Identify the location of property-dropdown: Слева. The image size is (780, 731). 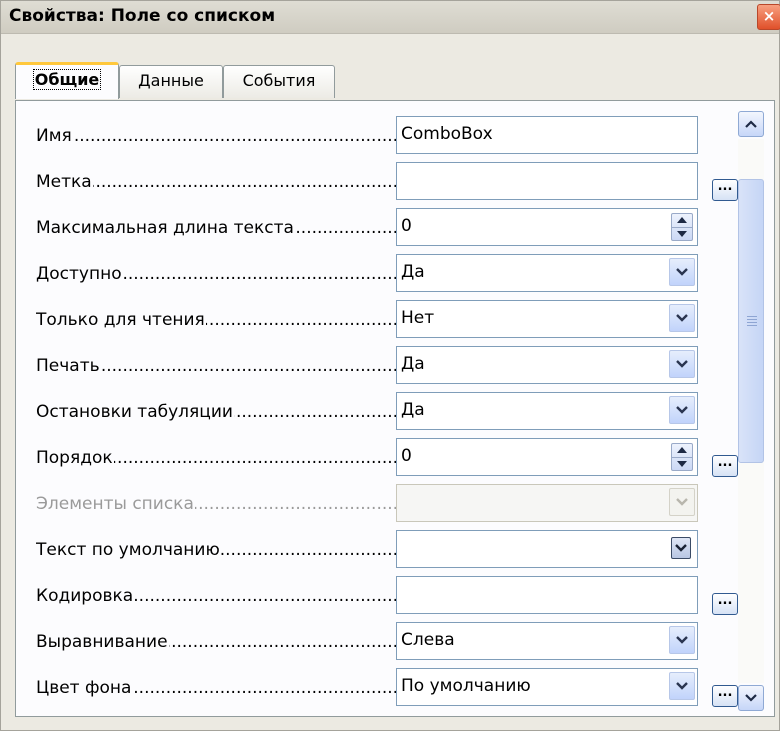
(547, 641).